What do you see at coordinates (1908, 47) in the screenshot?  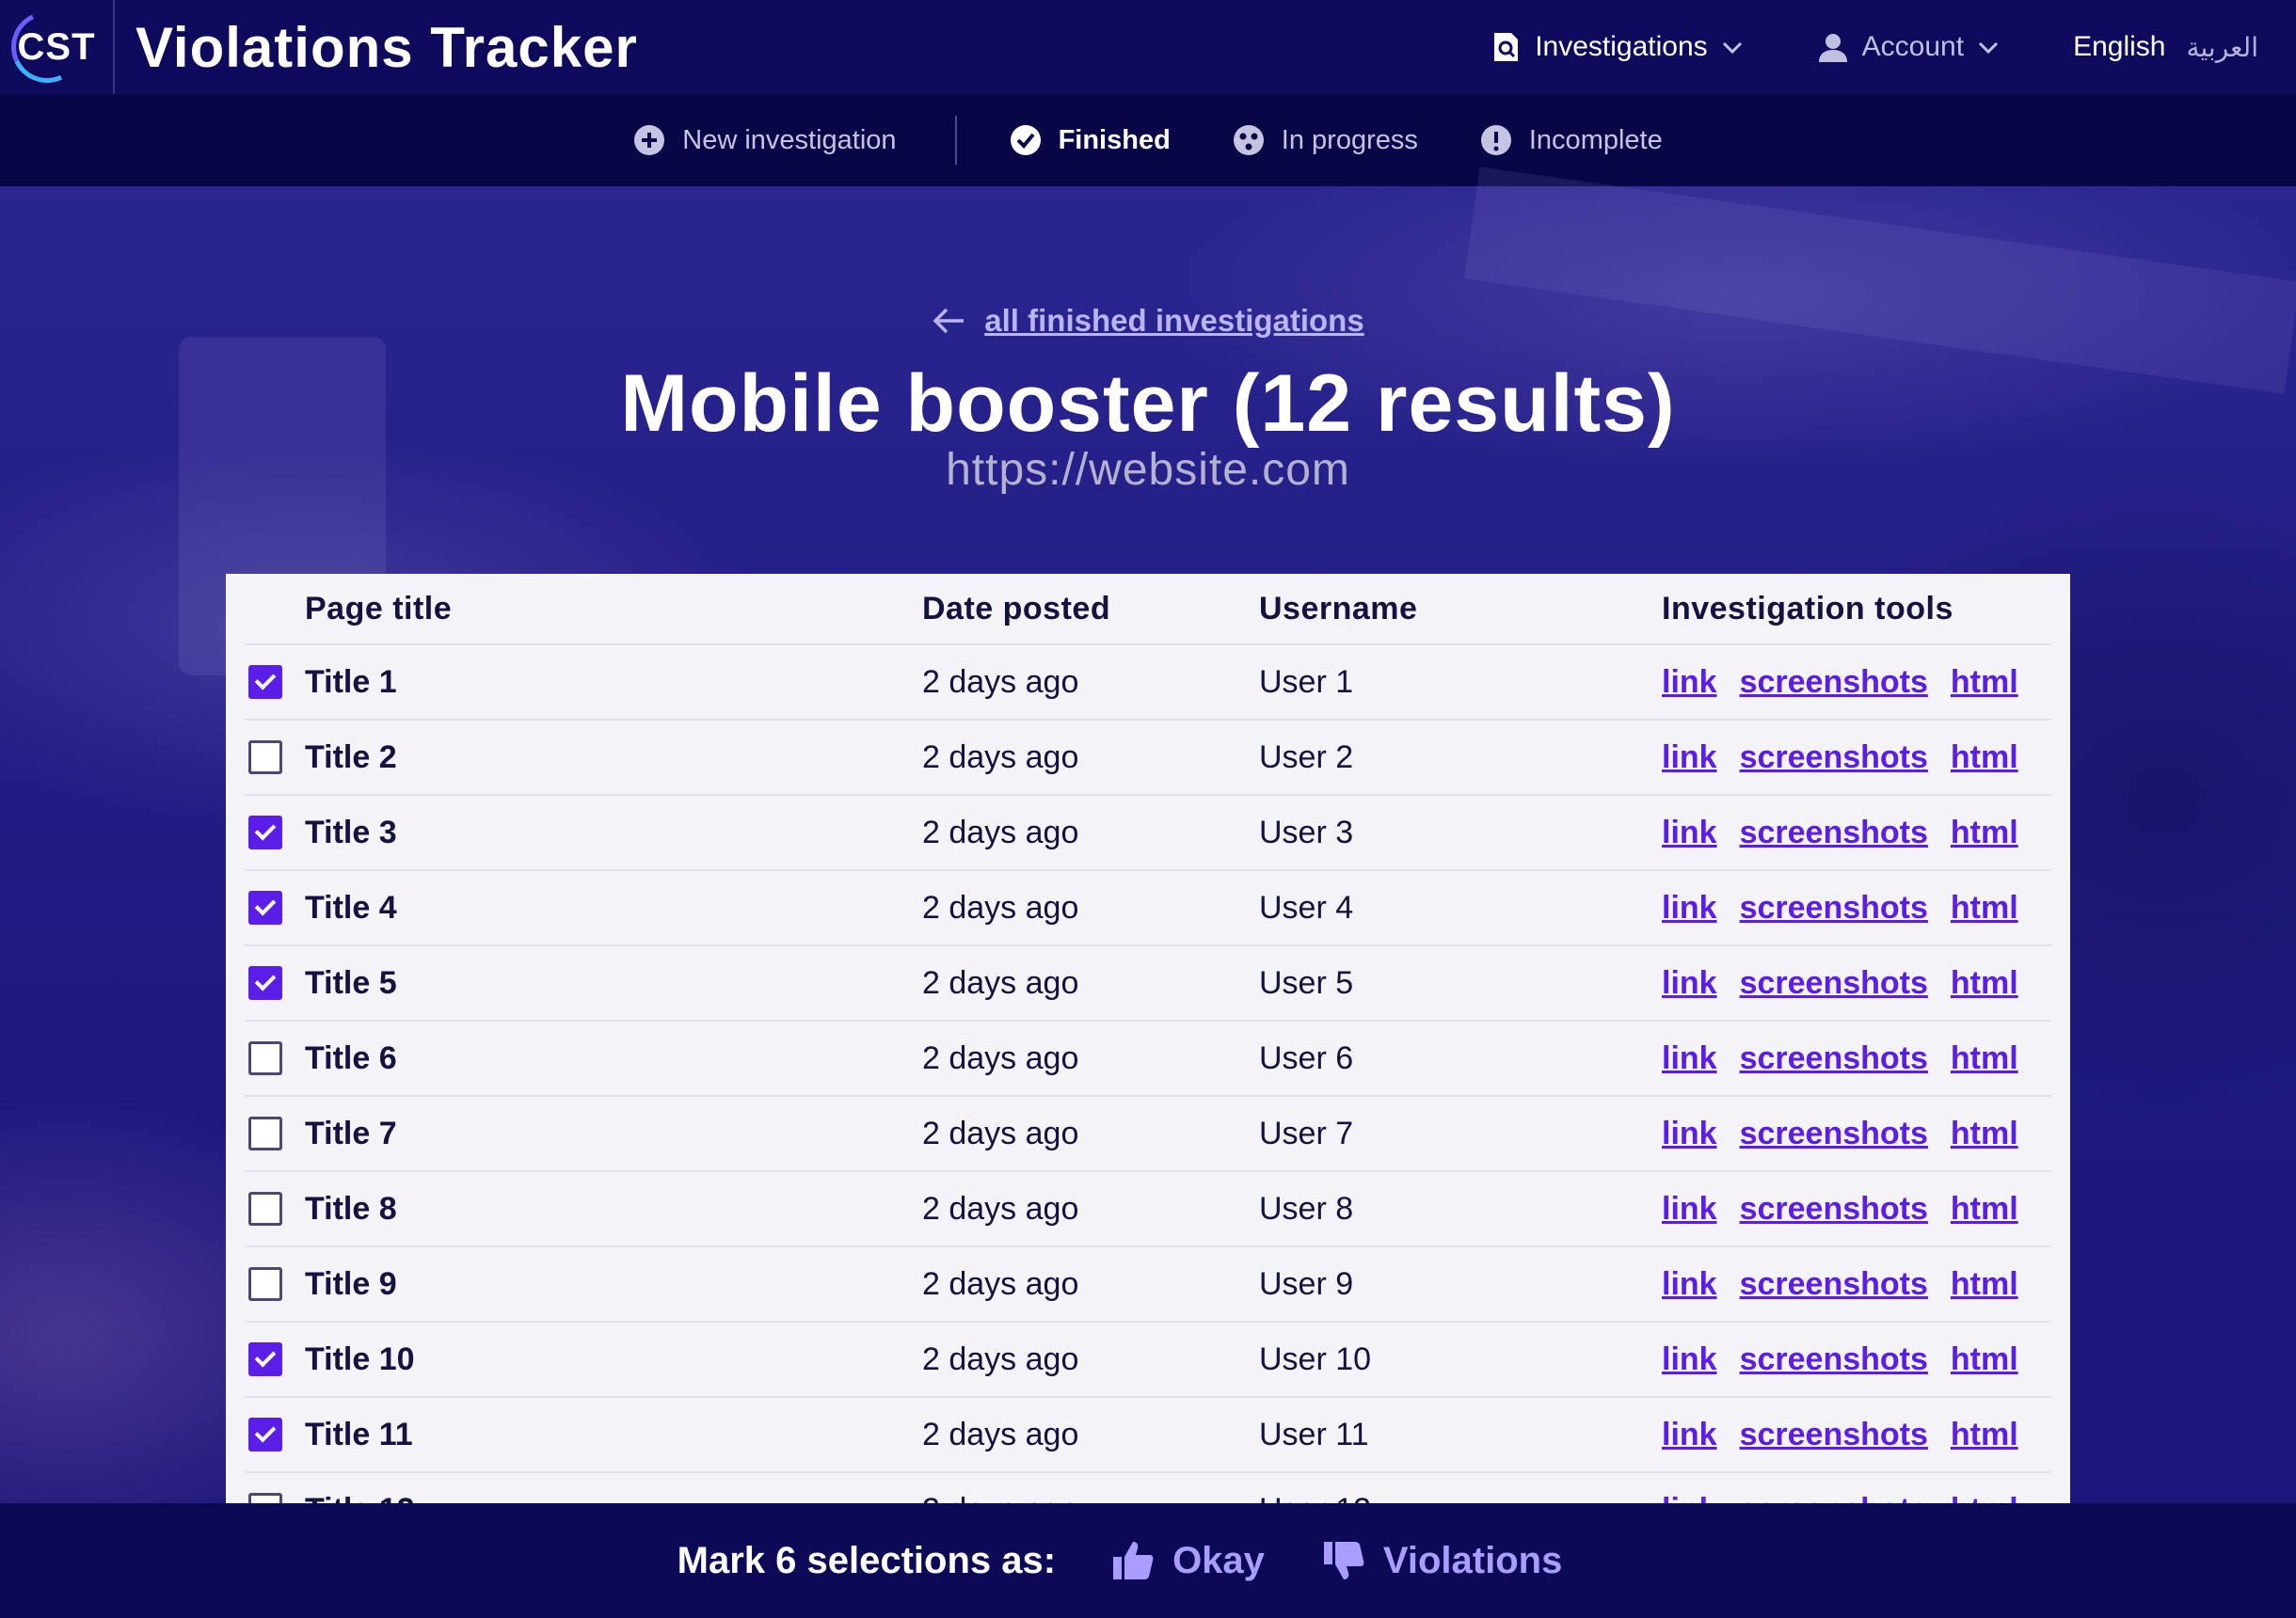 I see `account-menu: Account` at bounding box center [1908, 47].